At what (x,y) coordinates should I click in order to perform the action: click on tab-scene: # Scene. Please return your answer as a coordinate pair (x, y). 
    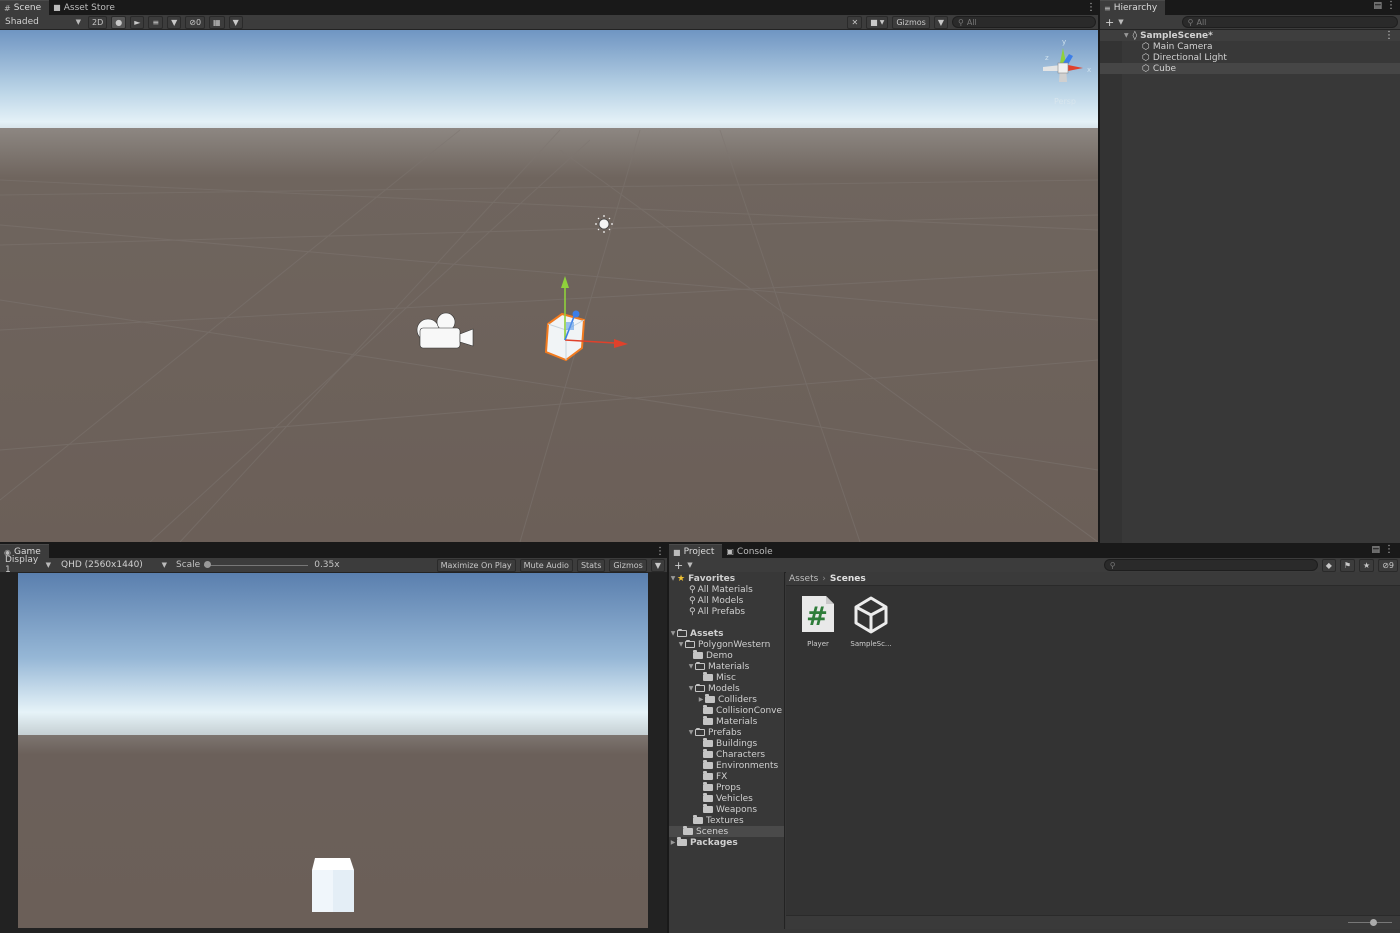
    Looking at the image, I should click on (25, 7).